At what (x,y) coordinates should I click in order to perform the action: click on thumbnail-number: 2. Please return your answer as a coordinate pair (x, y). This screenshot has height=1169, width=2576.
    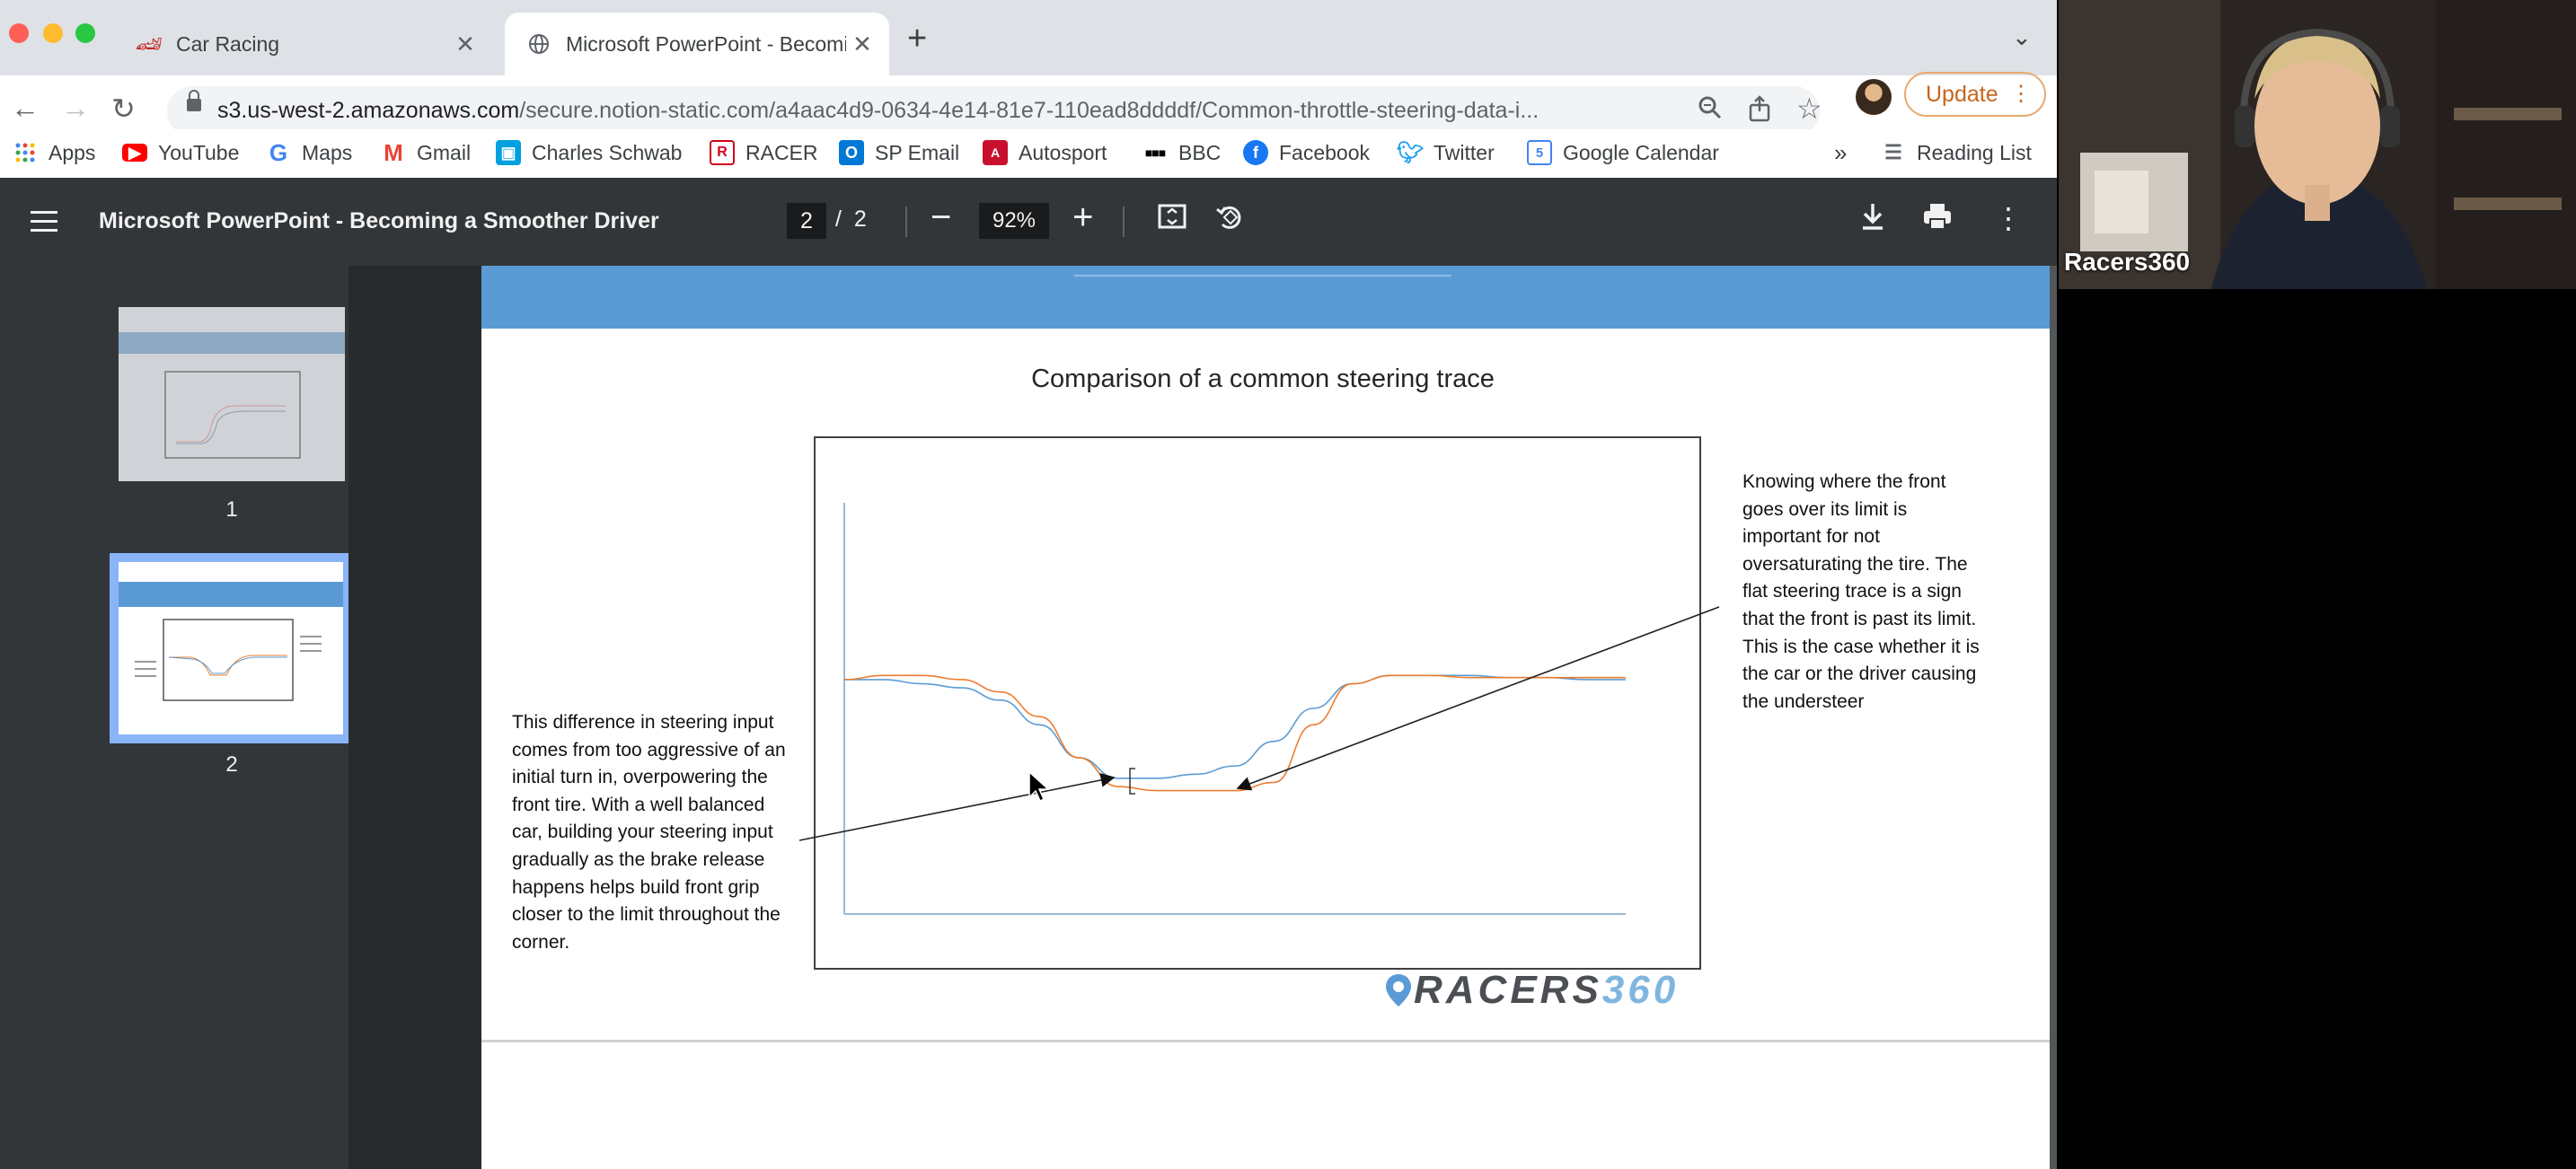
    Looking at the image, I should click on (231, 764).